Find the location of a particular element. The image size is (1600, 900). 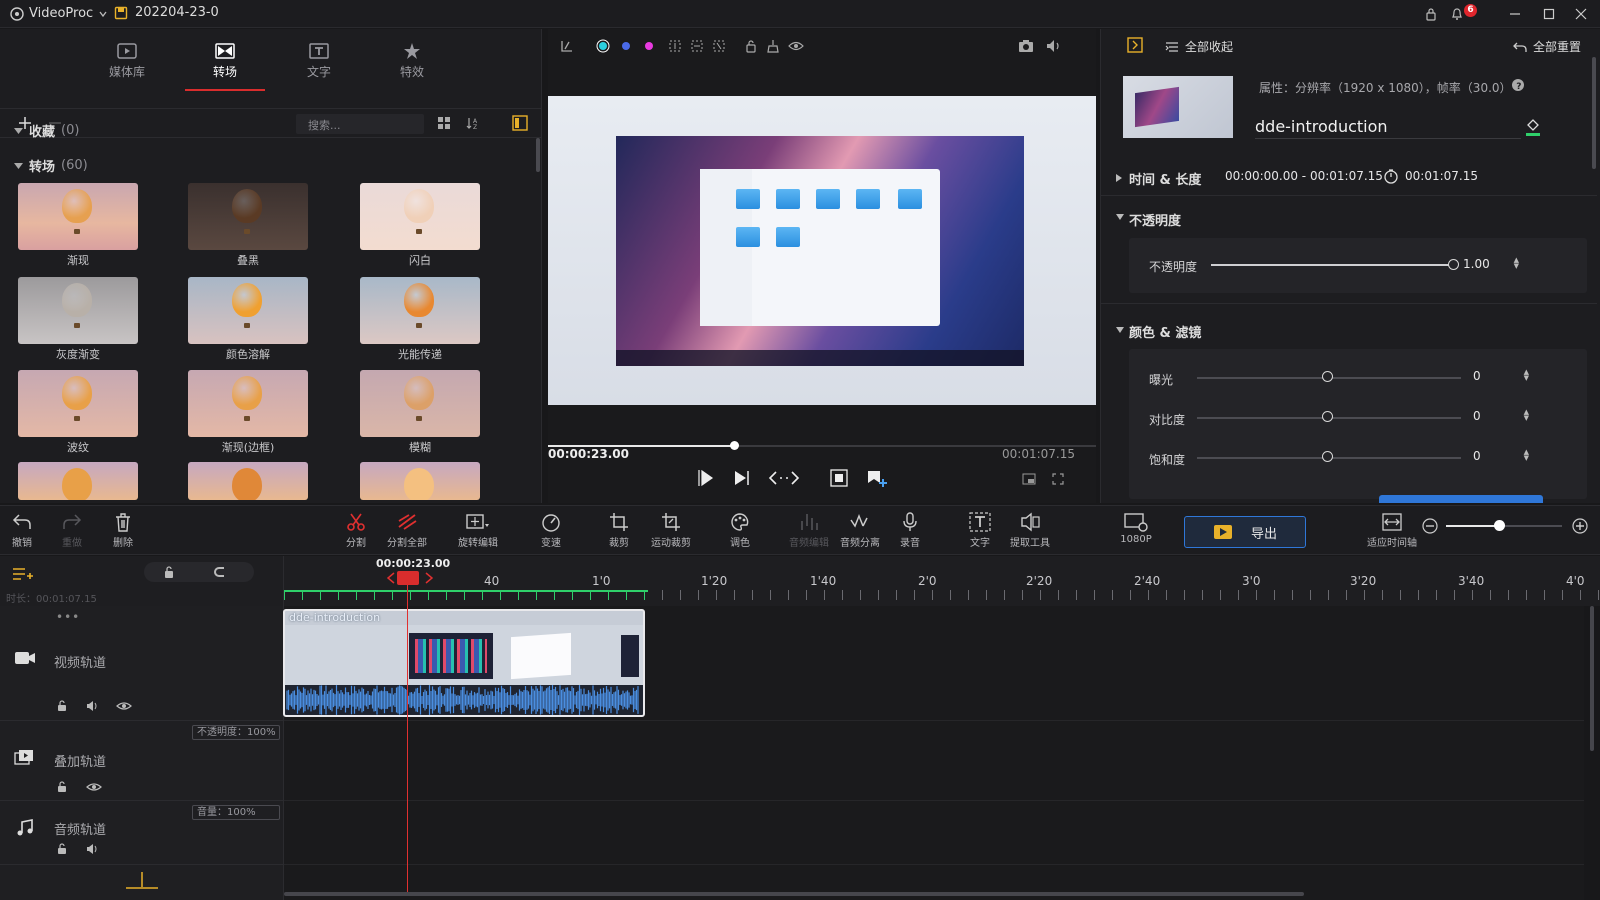

saturation-spinbox: 0 ▲ ▼ is located at coordinates (1503, 456).